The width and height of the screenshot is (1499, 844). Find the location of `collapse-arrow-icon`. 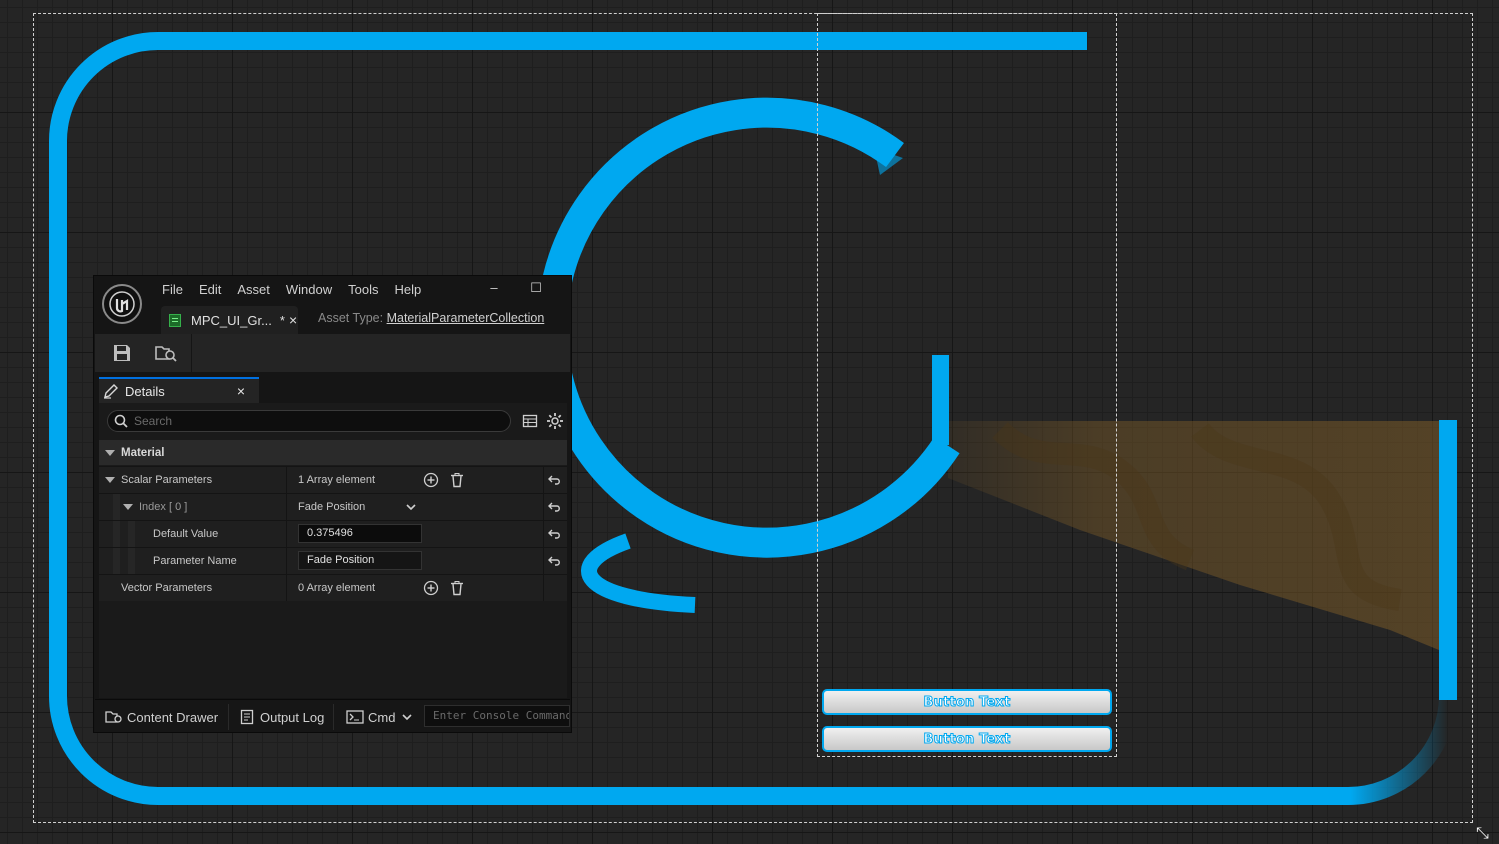

collapse-arrow-icon is located at coordinates (110, 452).